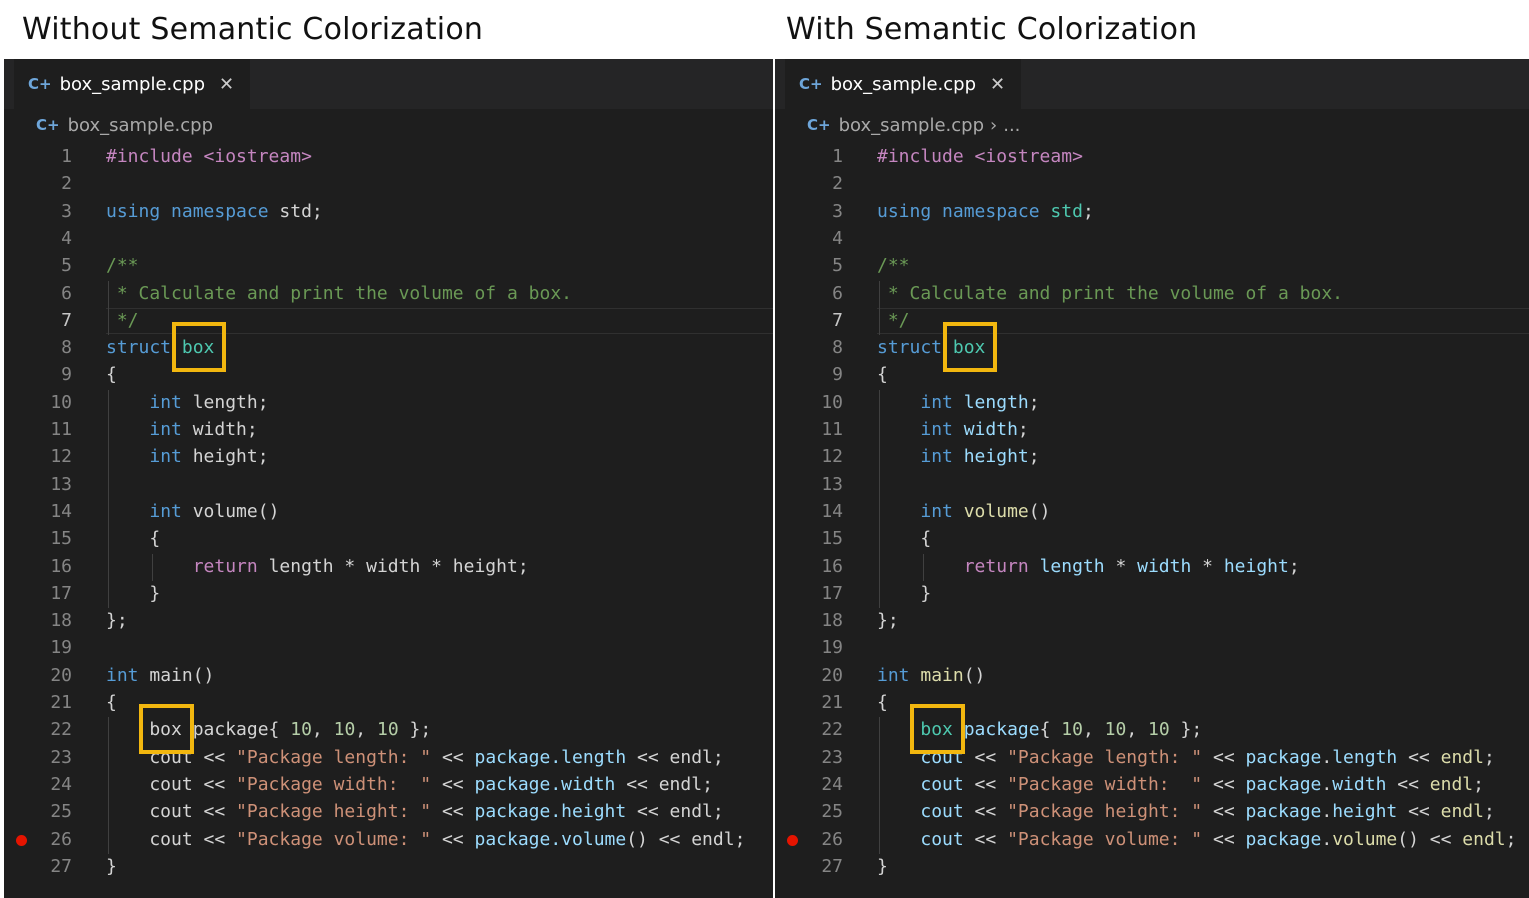  Describe the element at coordinates (809, 266) in the screenshot. I see `line-number: 5` at that location.